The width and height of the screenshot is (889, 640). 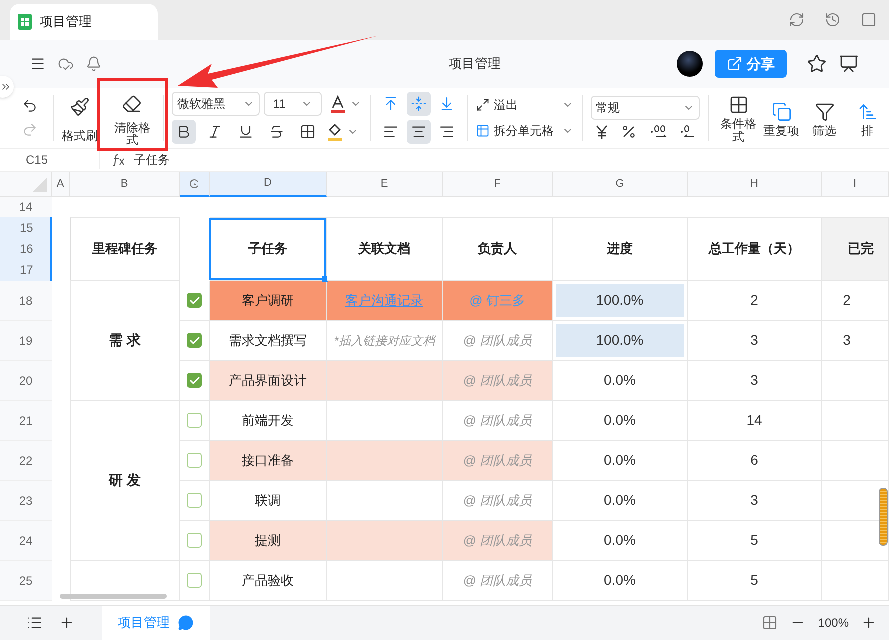 What do you see at coordinates (30, 106) in the screenshot?
I see `undo-icon` at bounding box center [30, 106].